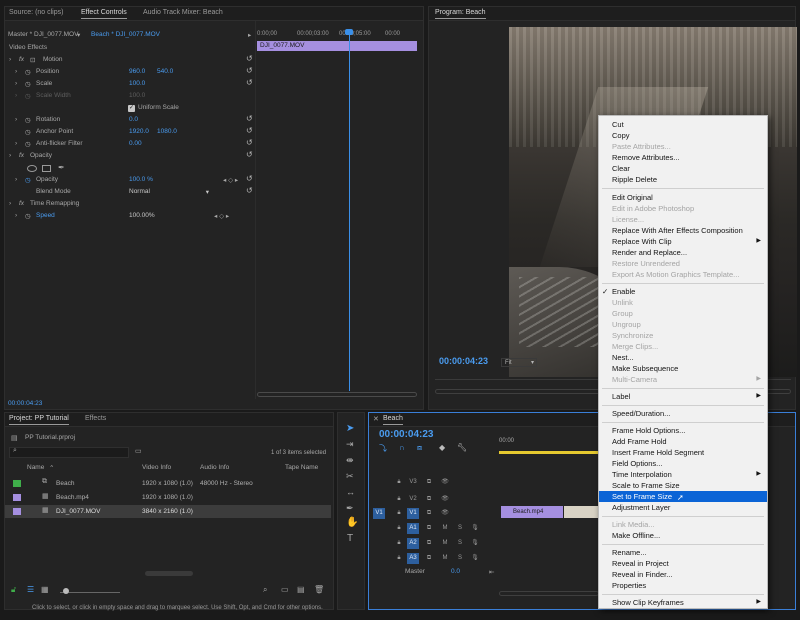 The image size is (800, 620). What do you see at coordinates (683, 396) in the screenshot?
I see `menu-item-label: Label ▶` at bounding box center [683, 396].